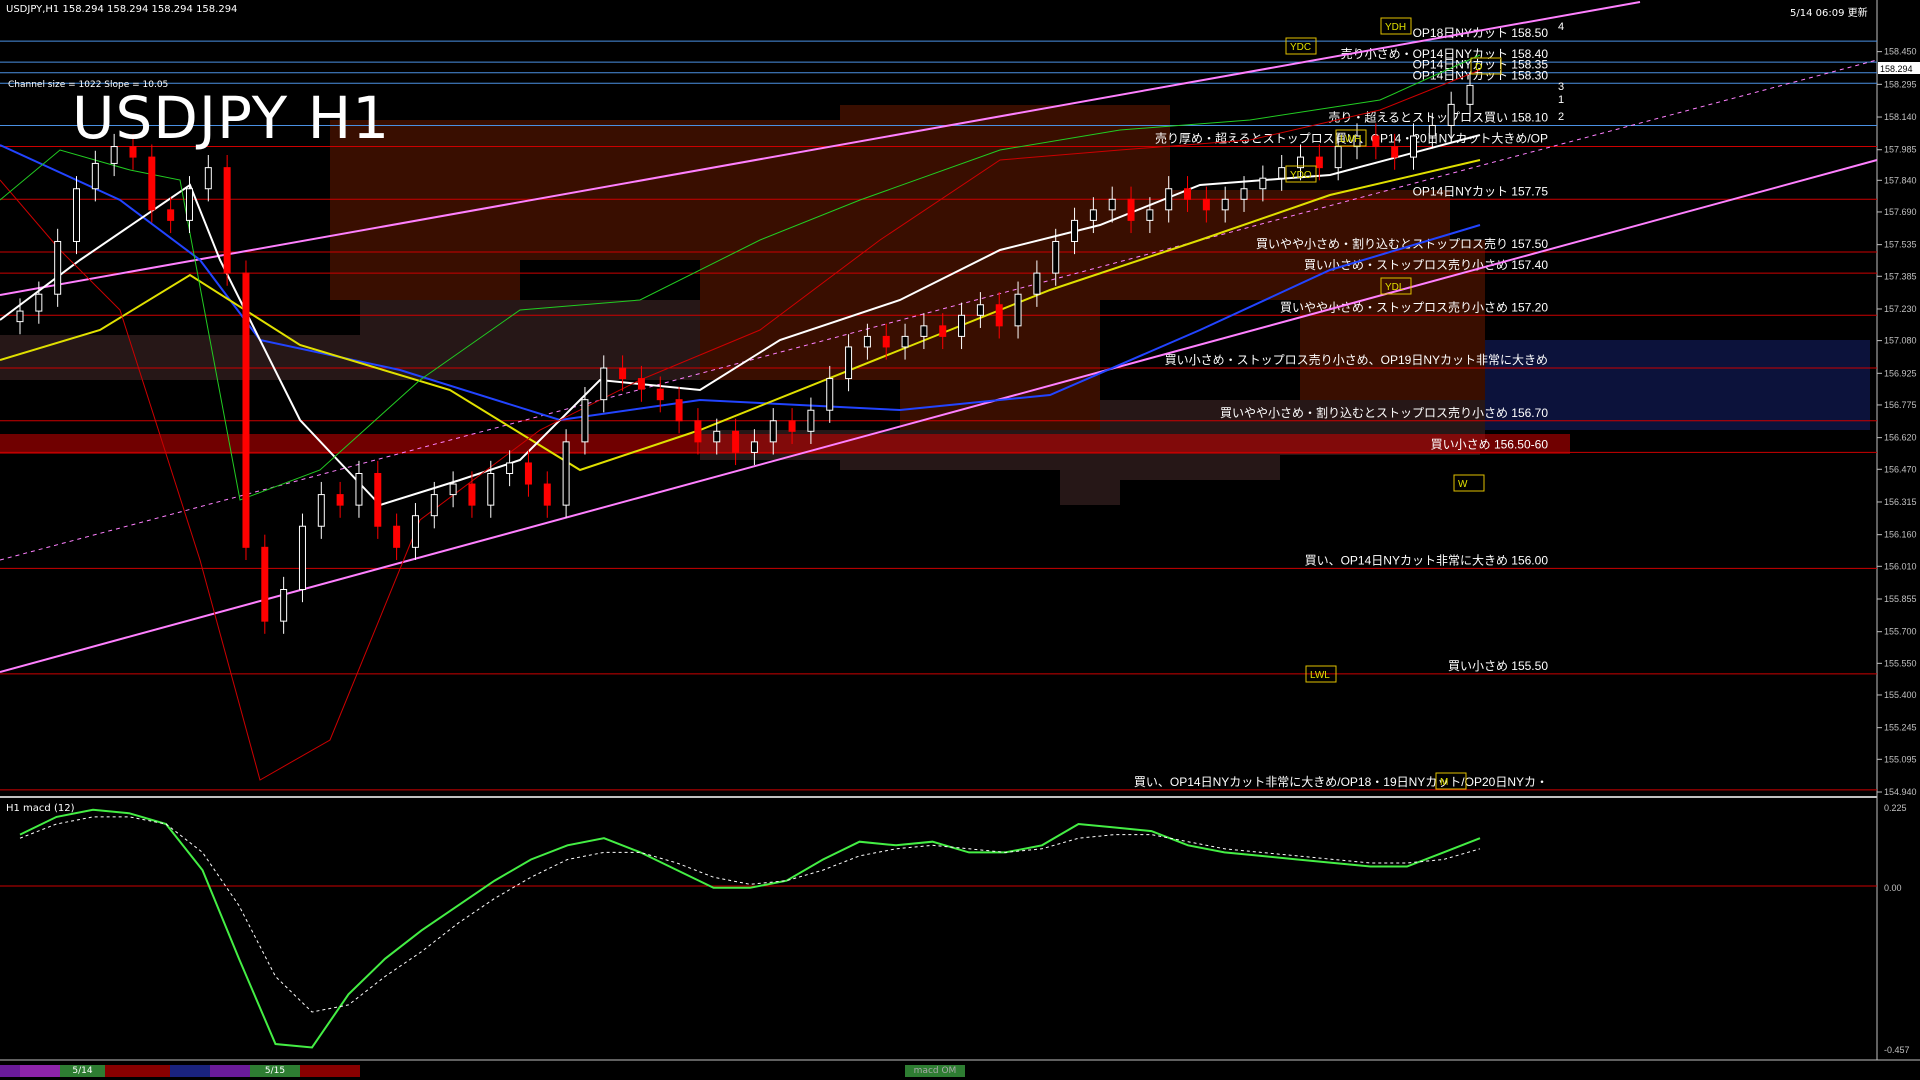 This screenshot has width=1920, height=1080. What do you see at coordinates (1300, 47) in the screenshot?
I see `pivot-marker-label: YDC` at bounding box center [1300, 47].